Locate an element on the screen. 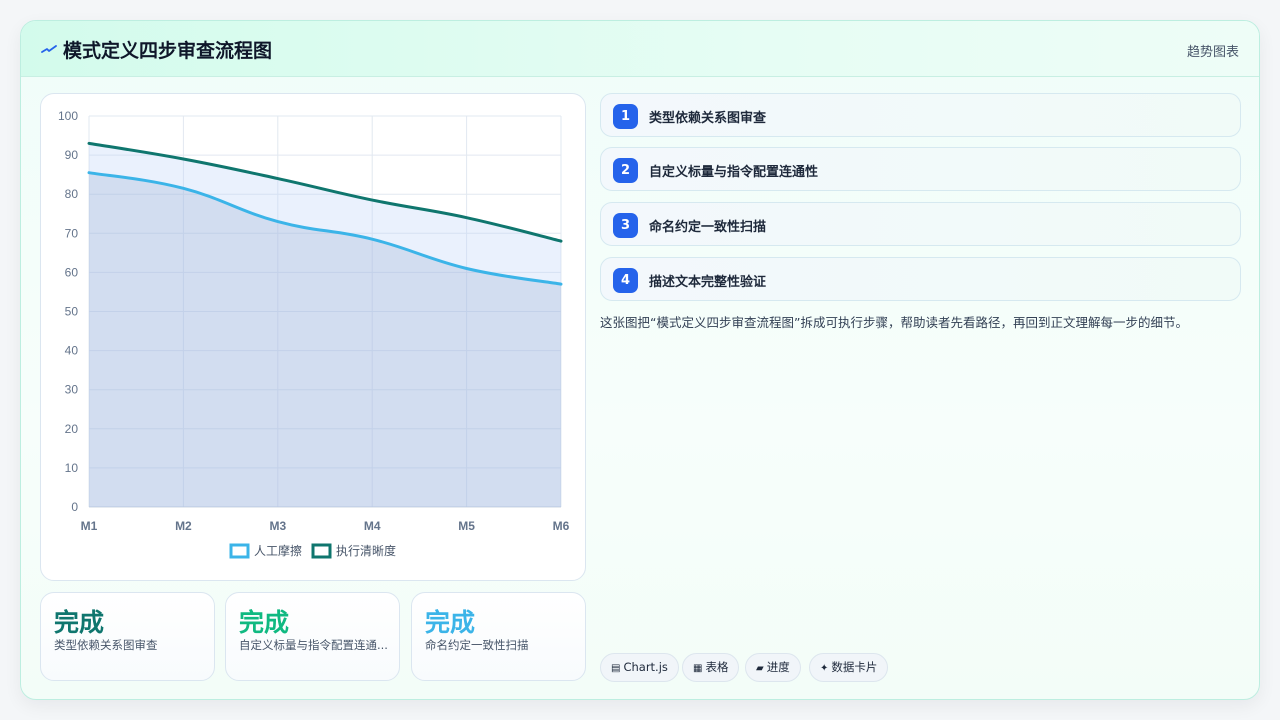 This screenshot has width=1280, height=720. x-tick-label: M4 is located at coordinates (372, 526).